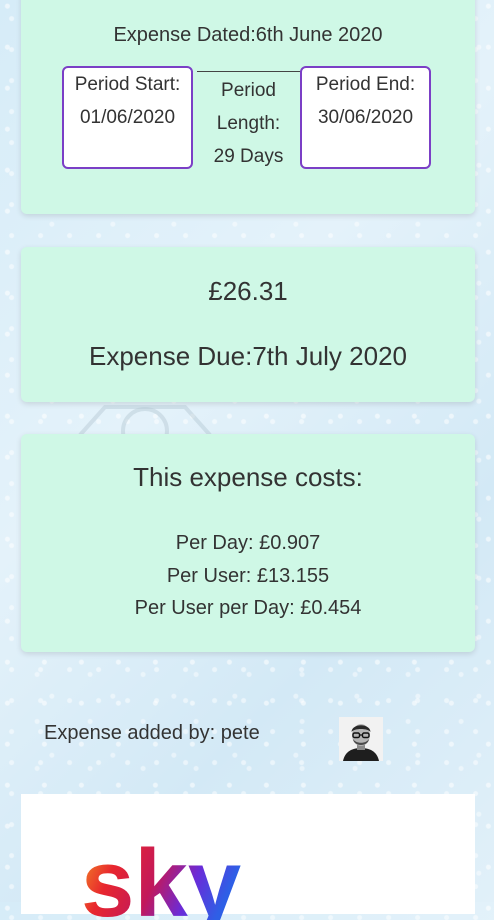 This screenshot has height=920, width=494. Describe the element at coordinates (319, 35) in the screenshot. I see `expense-dated-value: 6th June 2020` at that location.